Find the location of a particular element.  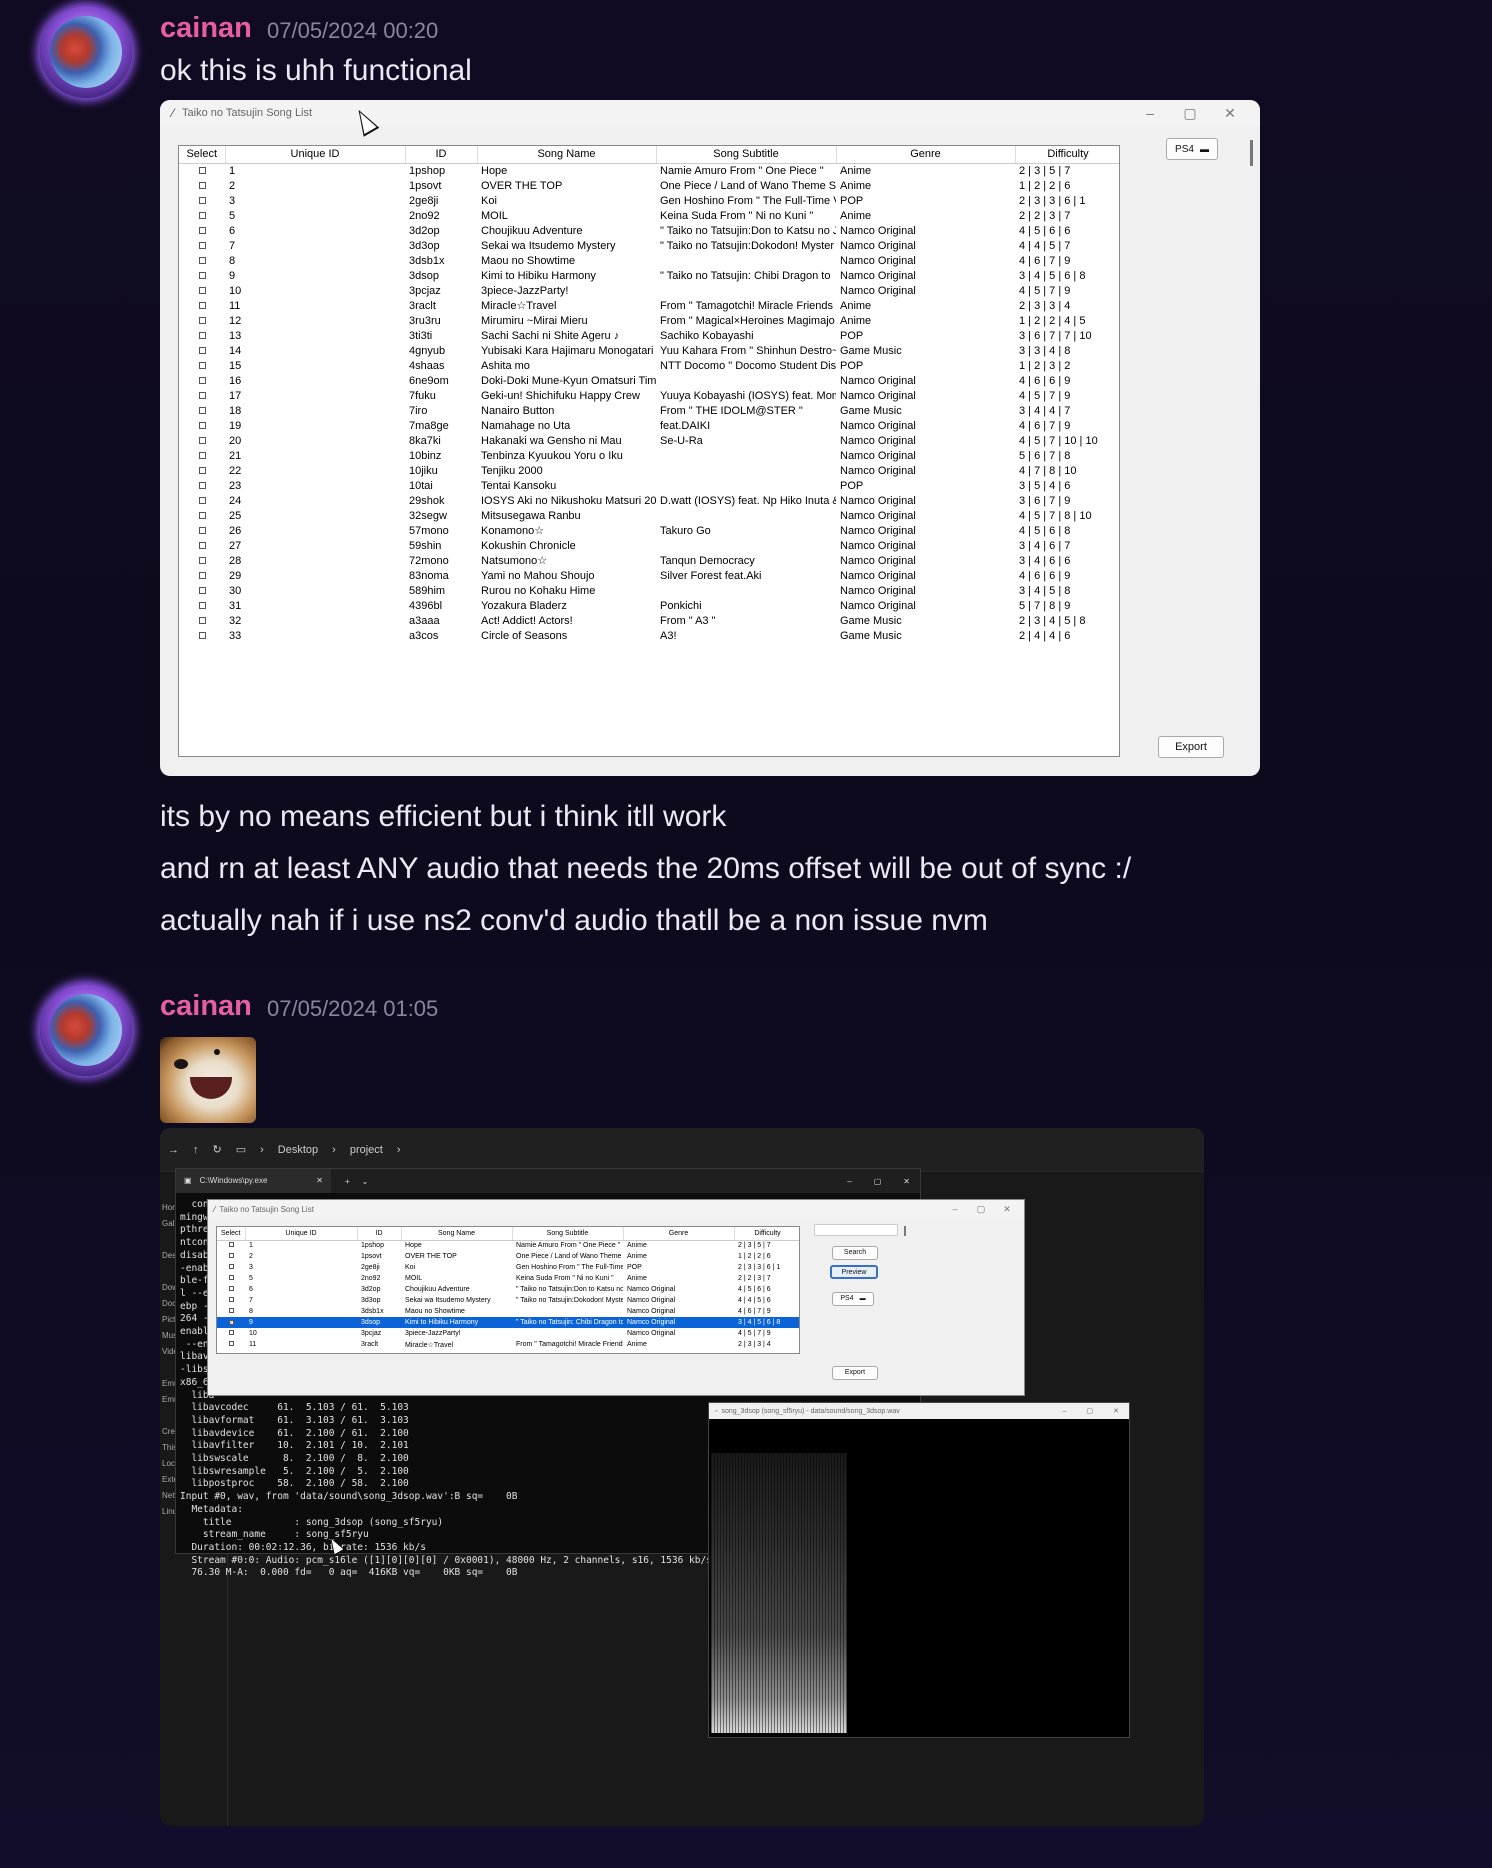

breadcrumb-project: project is located at coordinates (366, 1150).